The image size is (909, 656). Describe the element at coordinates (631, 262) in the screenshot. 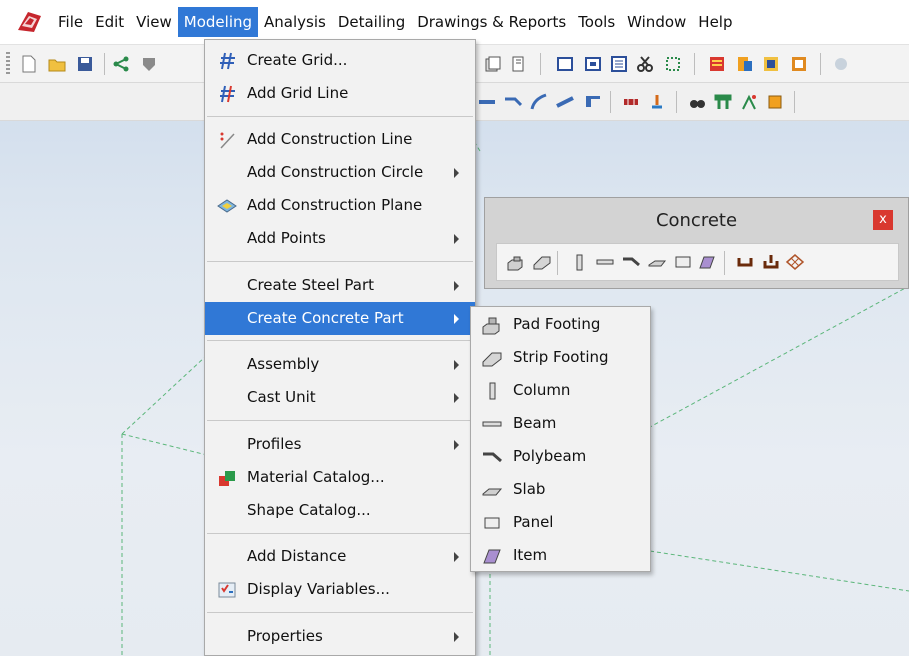

I see `polybeam-icon` at that location.